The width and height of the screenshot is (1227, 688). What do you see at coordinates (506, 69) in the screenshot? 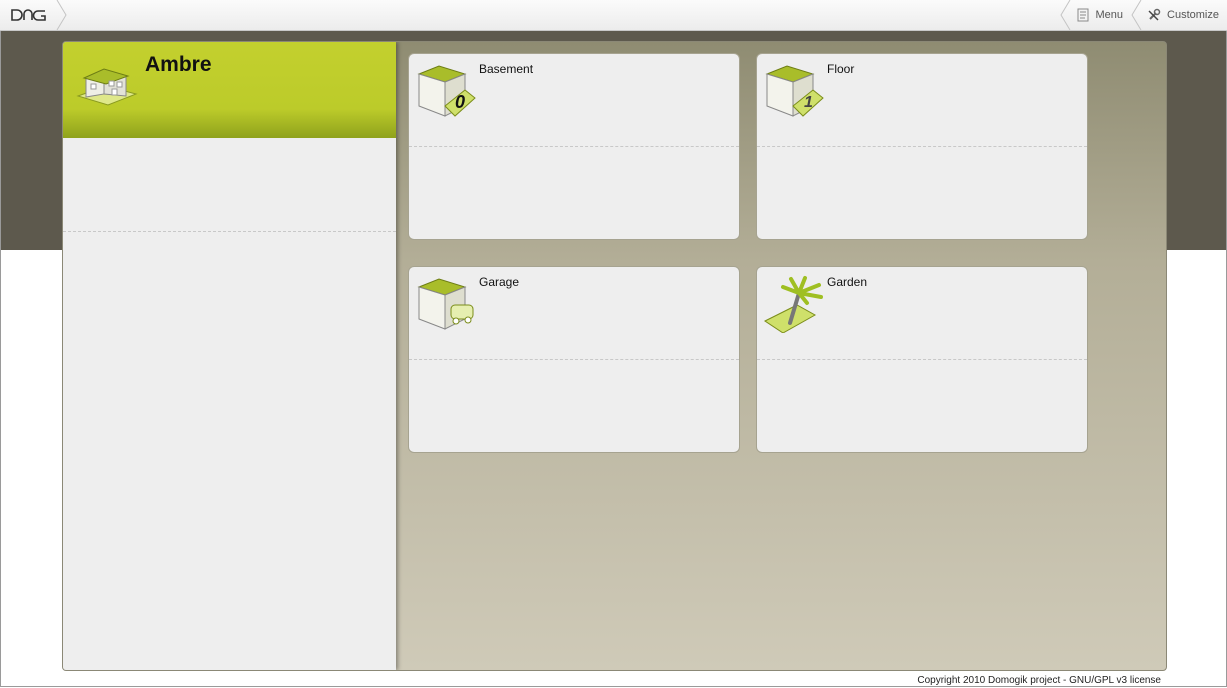
I see `room-name-basement: Basement` at bounding box center [506, 69].